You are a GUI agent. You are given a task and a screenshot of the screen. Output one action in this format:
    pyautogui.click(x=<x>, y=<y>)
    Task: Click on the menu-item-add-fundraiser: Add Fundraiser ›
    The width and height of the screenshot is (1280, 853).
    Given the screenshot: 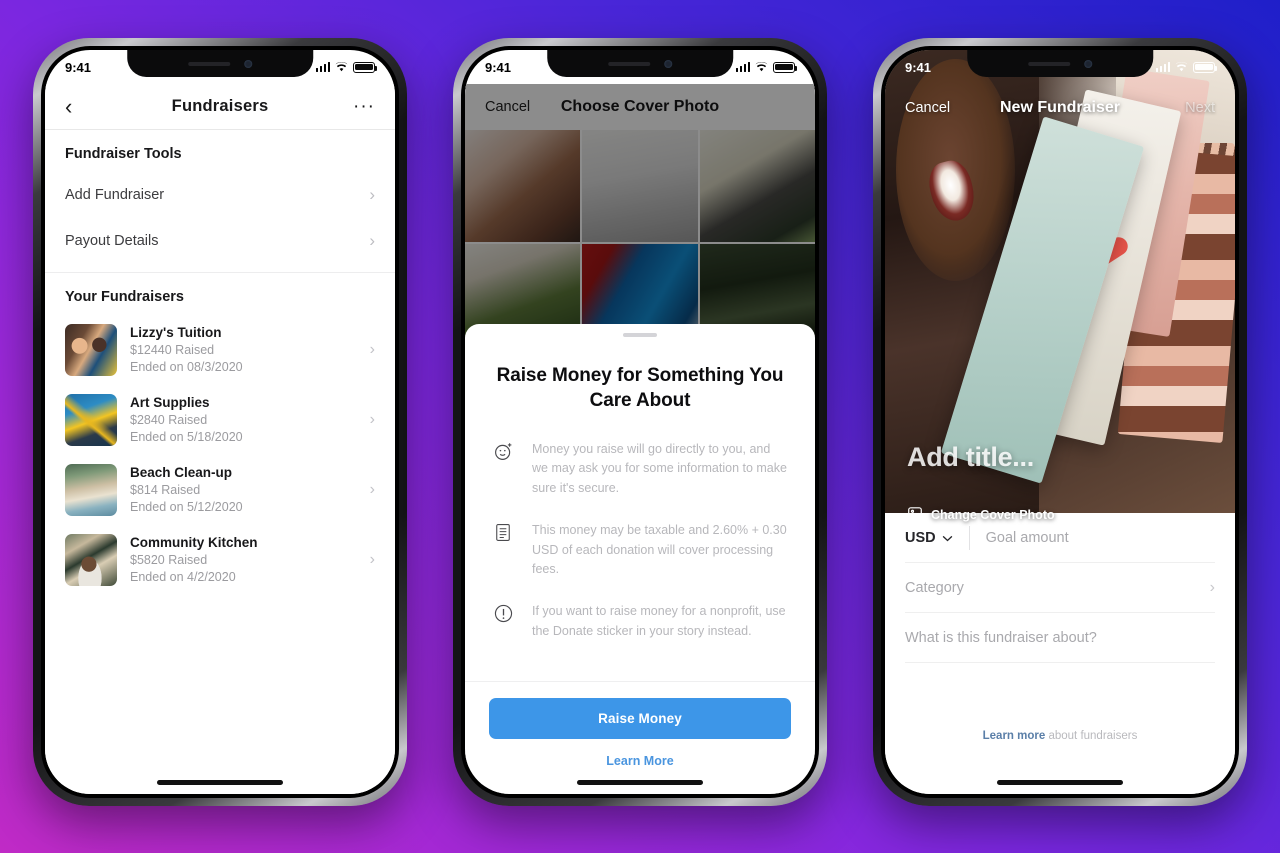 What is the action you would take?
    pyautogui.click(x=220, y=195)
    